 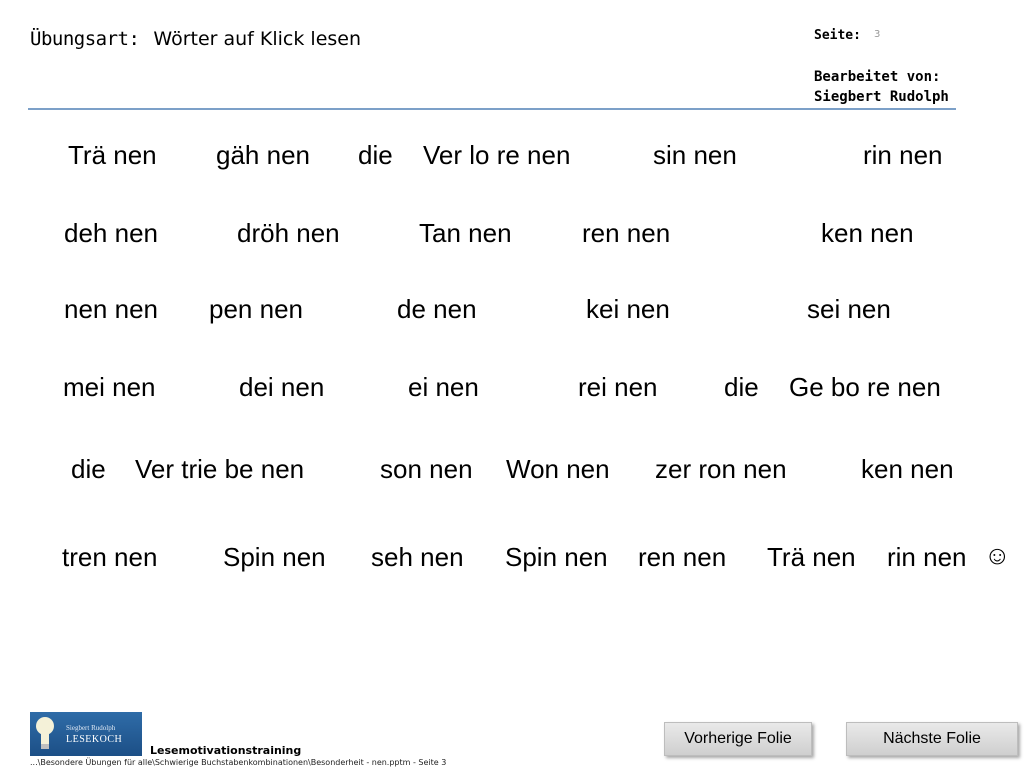 What do you see at coordinates (618, 387) in the screenshot?
I see `word: rei nen` at bounding box center [618, 387].